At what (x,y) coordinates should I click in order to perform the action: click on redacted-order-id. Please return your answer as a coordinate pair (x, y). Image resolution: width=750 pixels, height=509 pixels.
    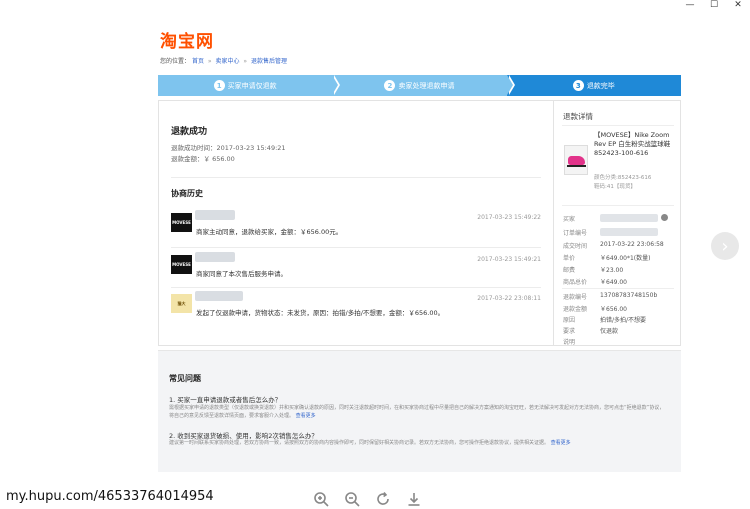
    Looking at the image, I should click on (629, 232).